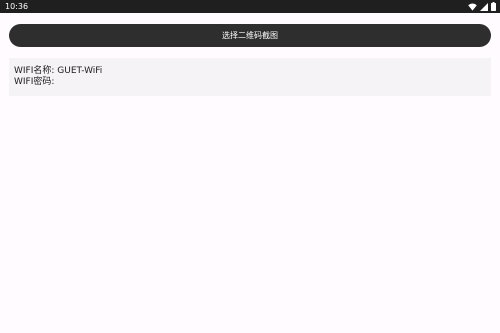 The image size is (500, 333). Describe the element at coordinates (58, 71) in the screenshot. I see `wifi-name-text: WIFI名称: GUET-WiFi` at that location.